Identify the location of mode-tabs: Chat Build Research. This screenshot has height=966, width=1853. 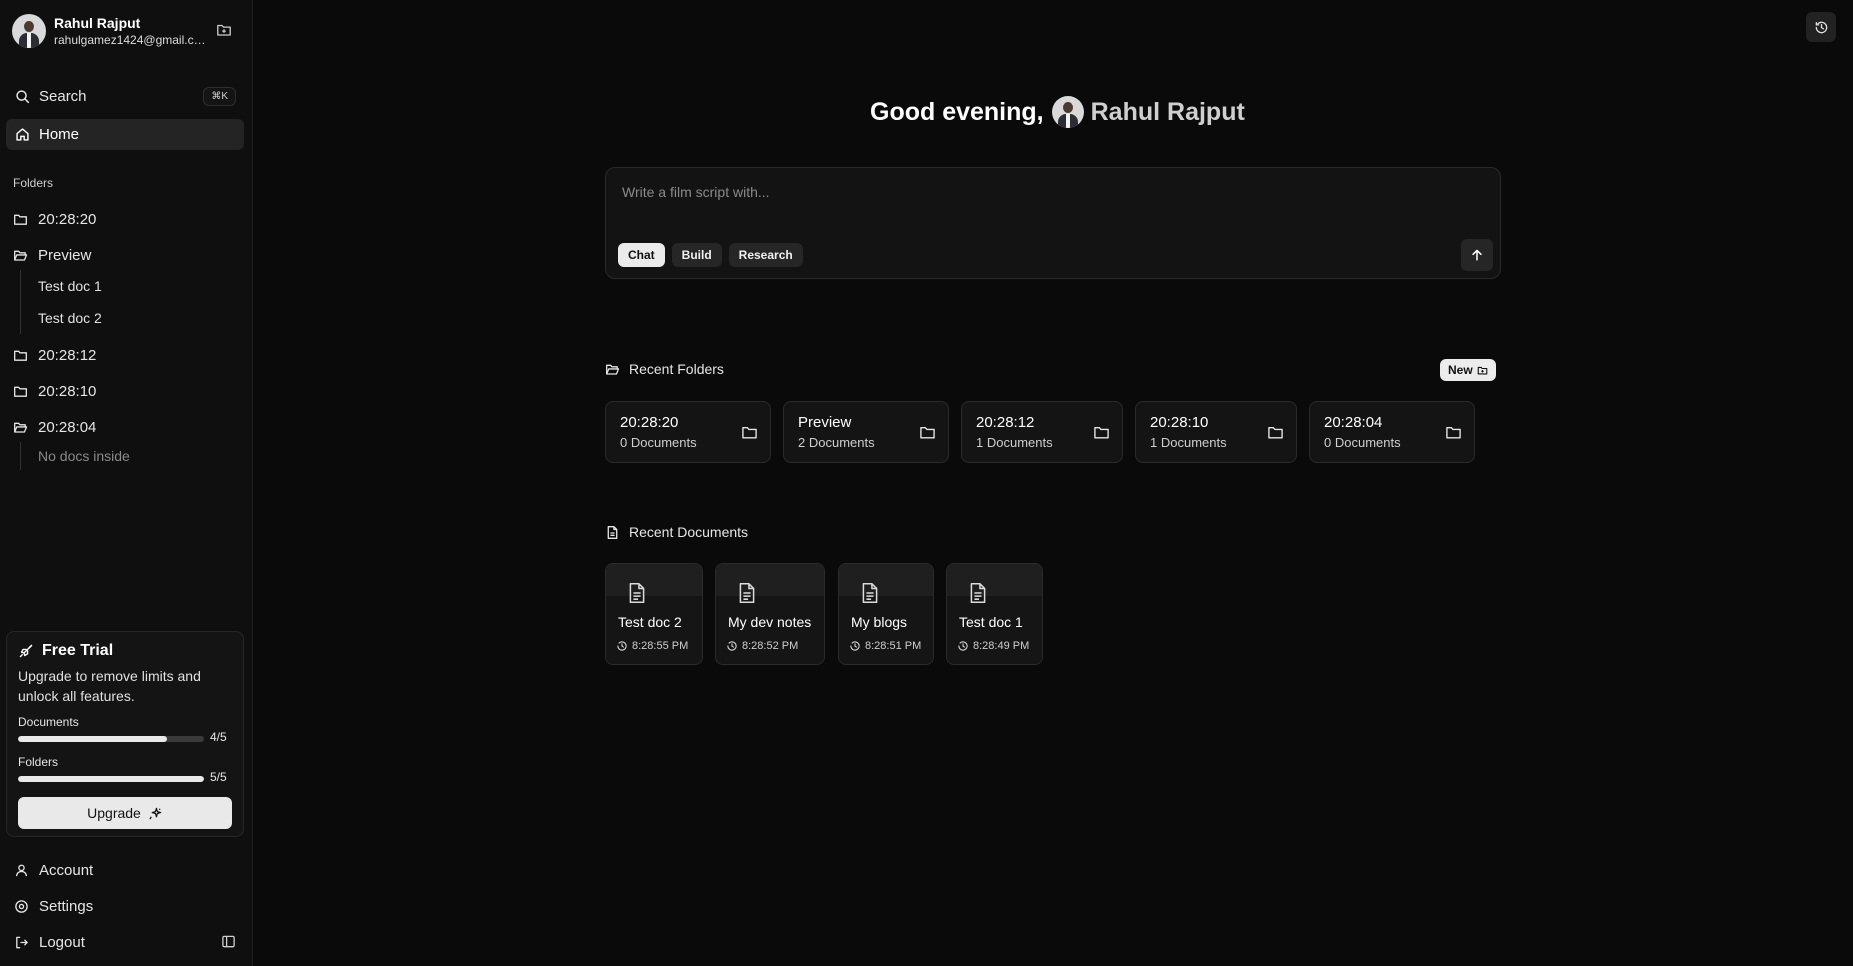
(714, 255).